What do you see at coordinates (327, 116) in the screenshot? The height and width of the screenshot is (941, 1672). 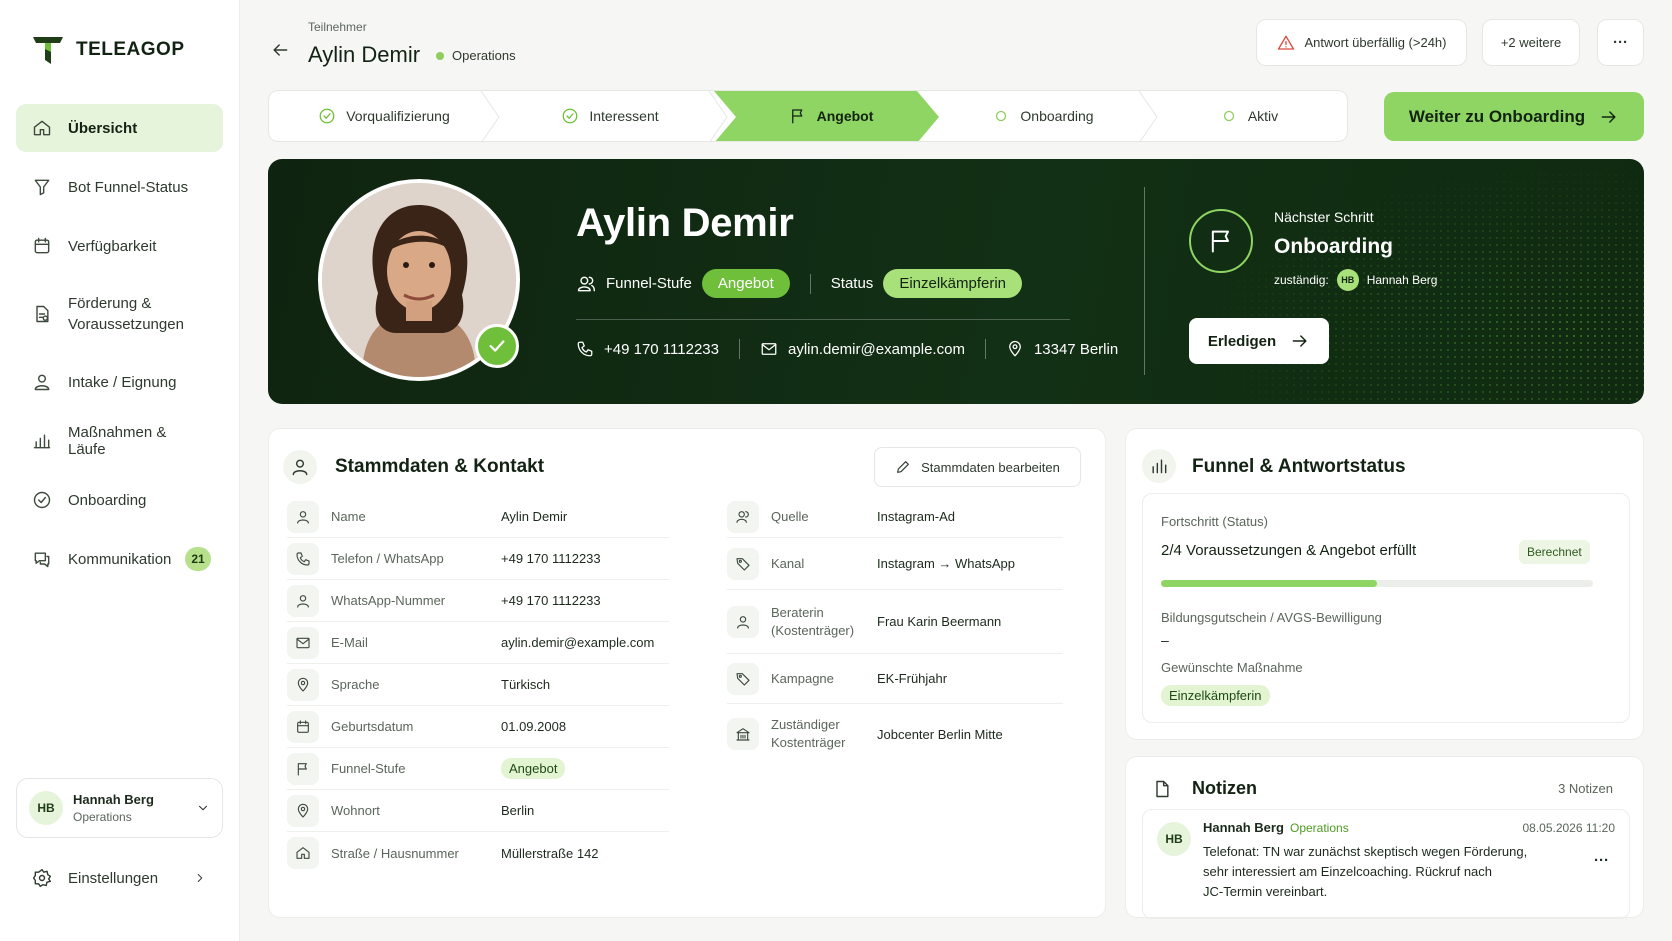 I see `check-circle-icon` at bounding box center [327, 116].